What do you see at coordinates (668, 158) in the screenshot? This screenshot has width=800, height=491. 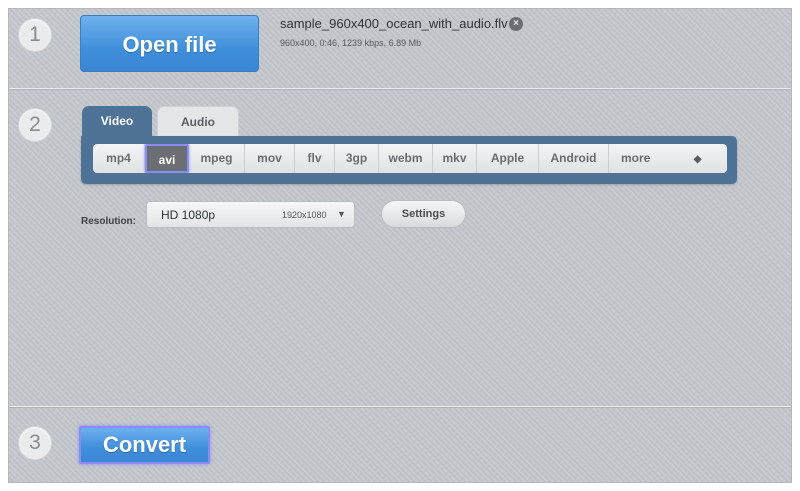 I see `format-more: more ◆` at bounding box center [668, 158].